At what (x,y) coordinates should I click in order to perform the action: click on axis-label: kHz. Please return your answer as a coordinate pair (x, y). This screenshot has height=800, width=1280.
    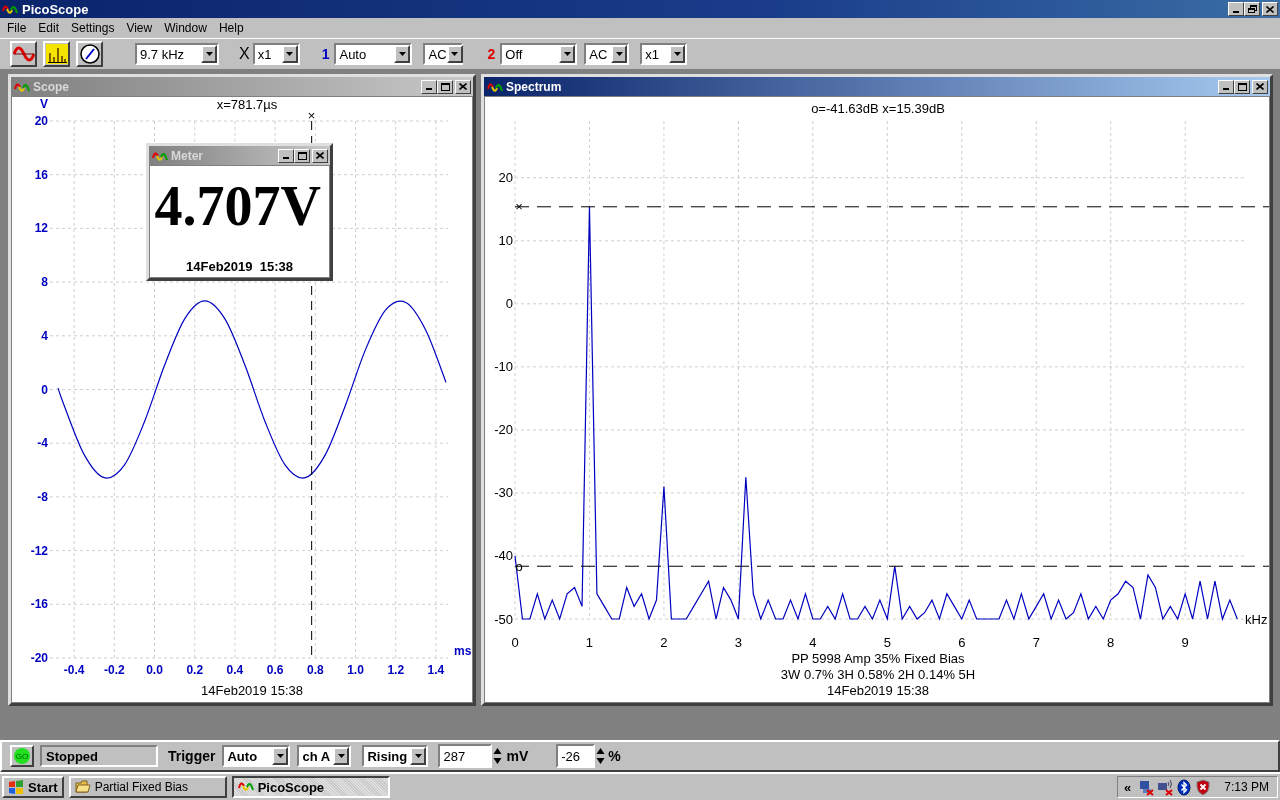
    Looking at the image, I should click on (1256, 619).